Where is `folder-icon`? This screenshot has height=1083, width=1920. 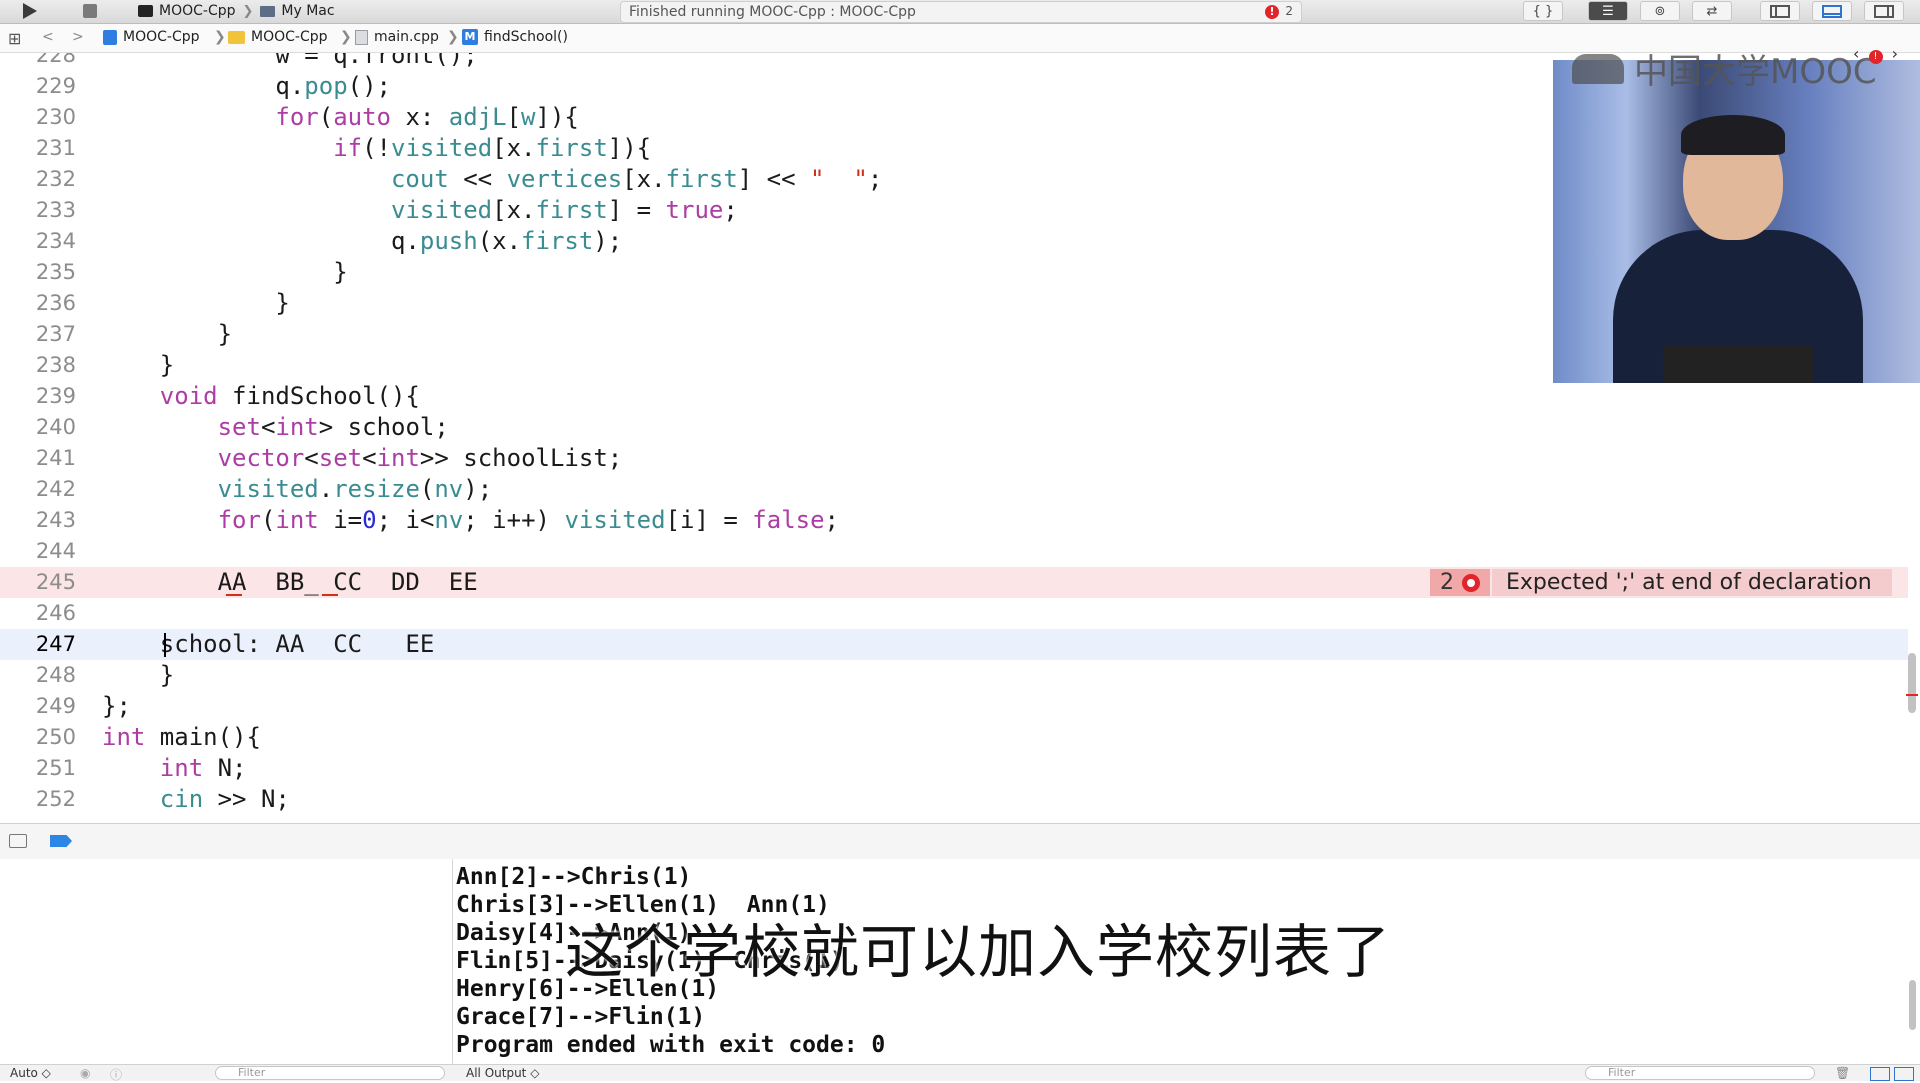 folder-icon is located at coordinates (236, 37).